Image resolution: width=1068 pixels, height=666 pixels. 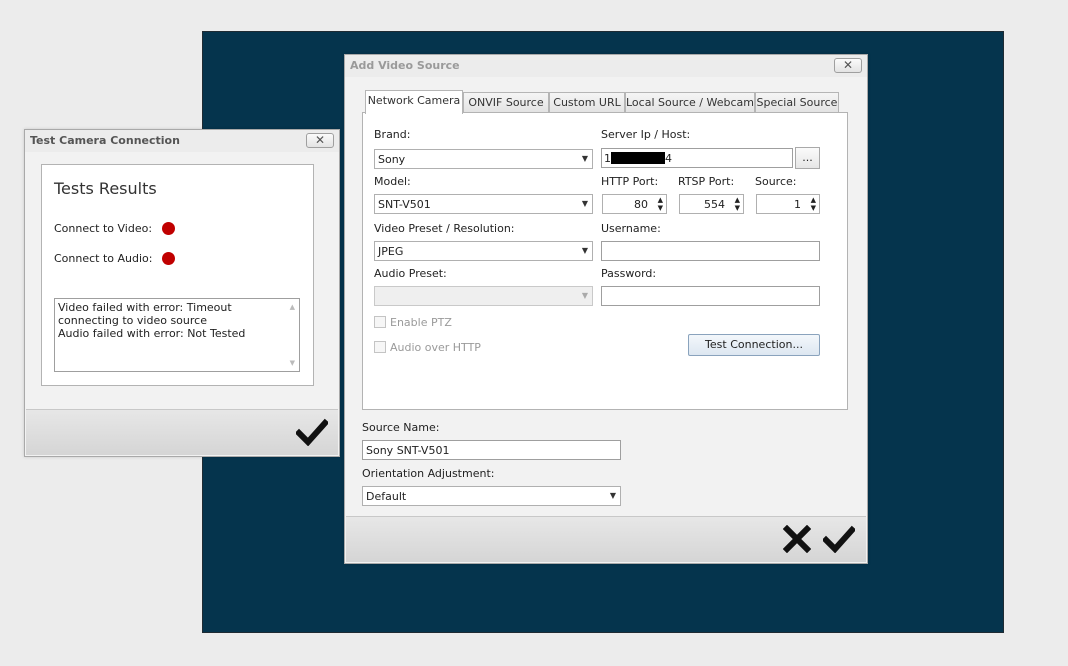 What do you see at coordinates (483, 204) in the screenshot?
I see `model-select: SNT-V501 ▼` at bounding box center [483, 204].